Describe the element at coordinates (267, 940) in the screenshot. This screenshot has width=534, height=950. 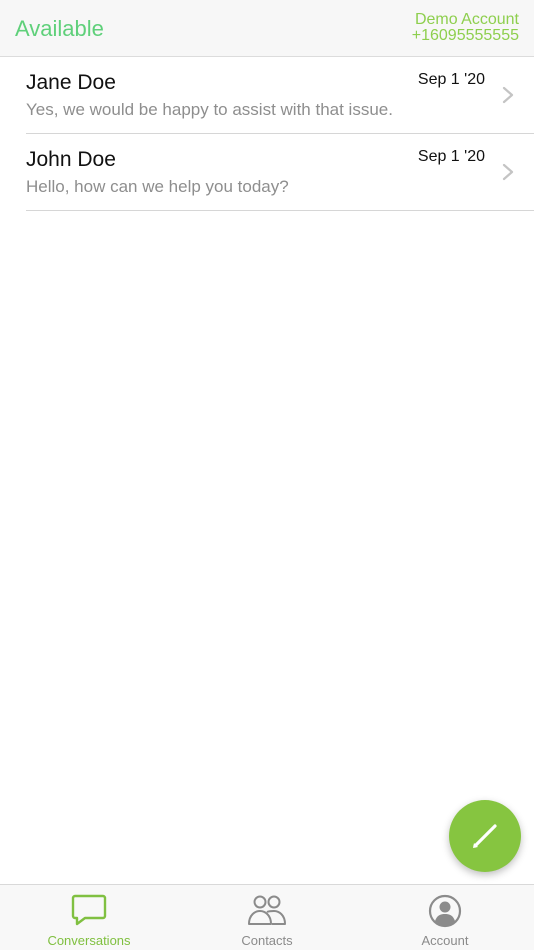
I see `tab-label: Contacts` at that location.